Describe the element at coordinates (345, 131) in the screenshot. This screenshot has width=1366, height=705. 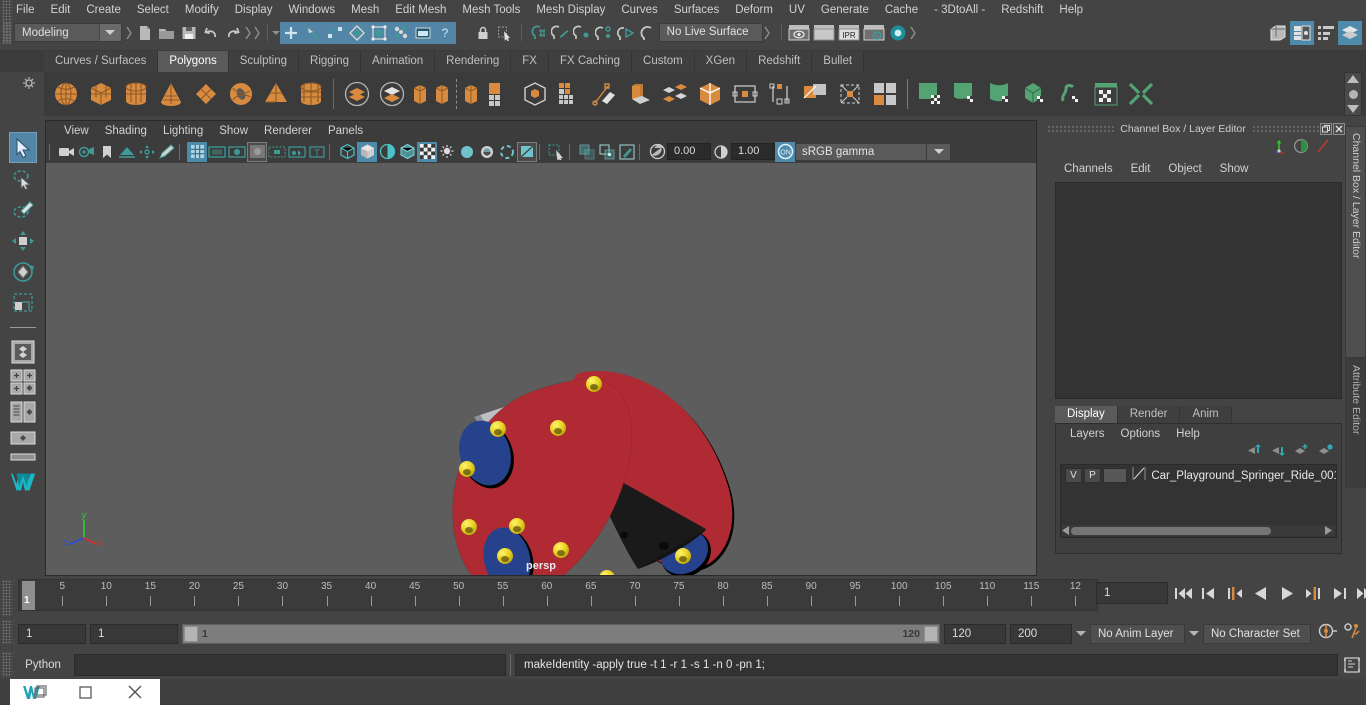
I see `viewport-menu-panels: Panels` at that location.